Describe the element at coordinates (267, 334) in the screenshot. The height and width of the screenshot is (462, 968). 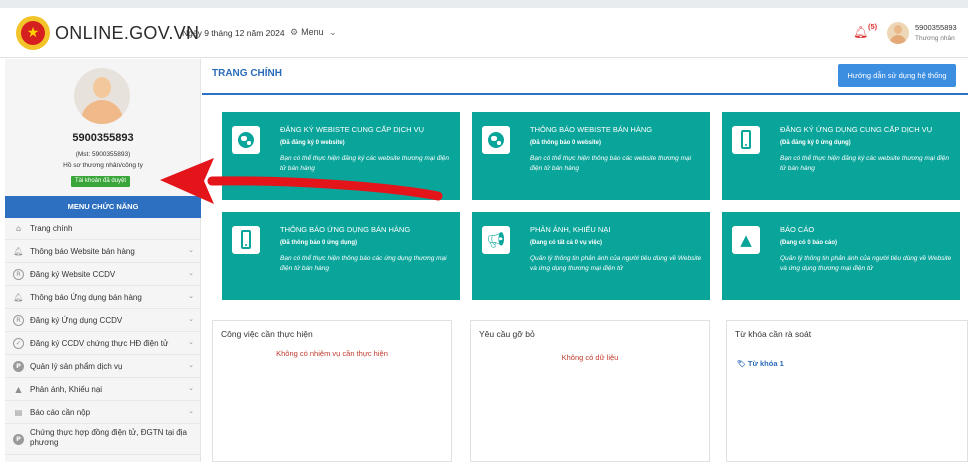
I see `panel-title: Công việc cần thực hiện` at that location.